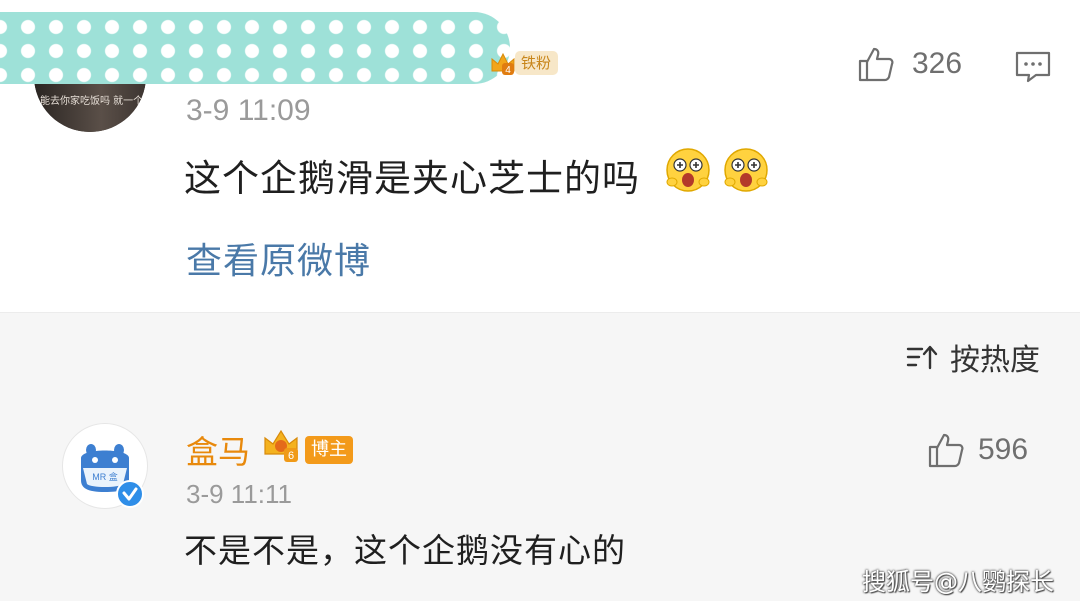 The height and width of the screenshot is (601, 1080). I want to click on like-count: 596, so click(1003, 449).